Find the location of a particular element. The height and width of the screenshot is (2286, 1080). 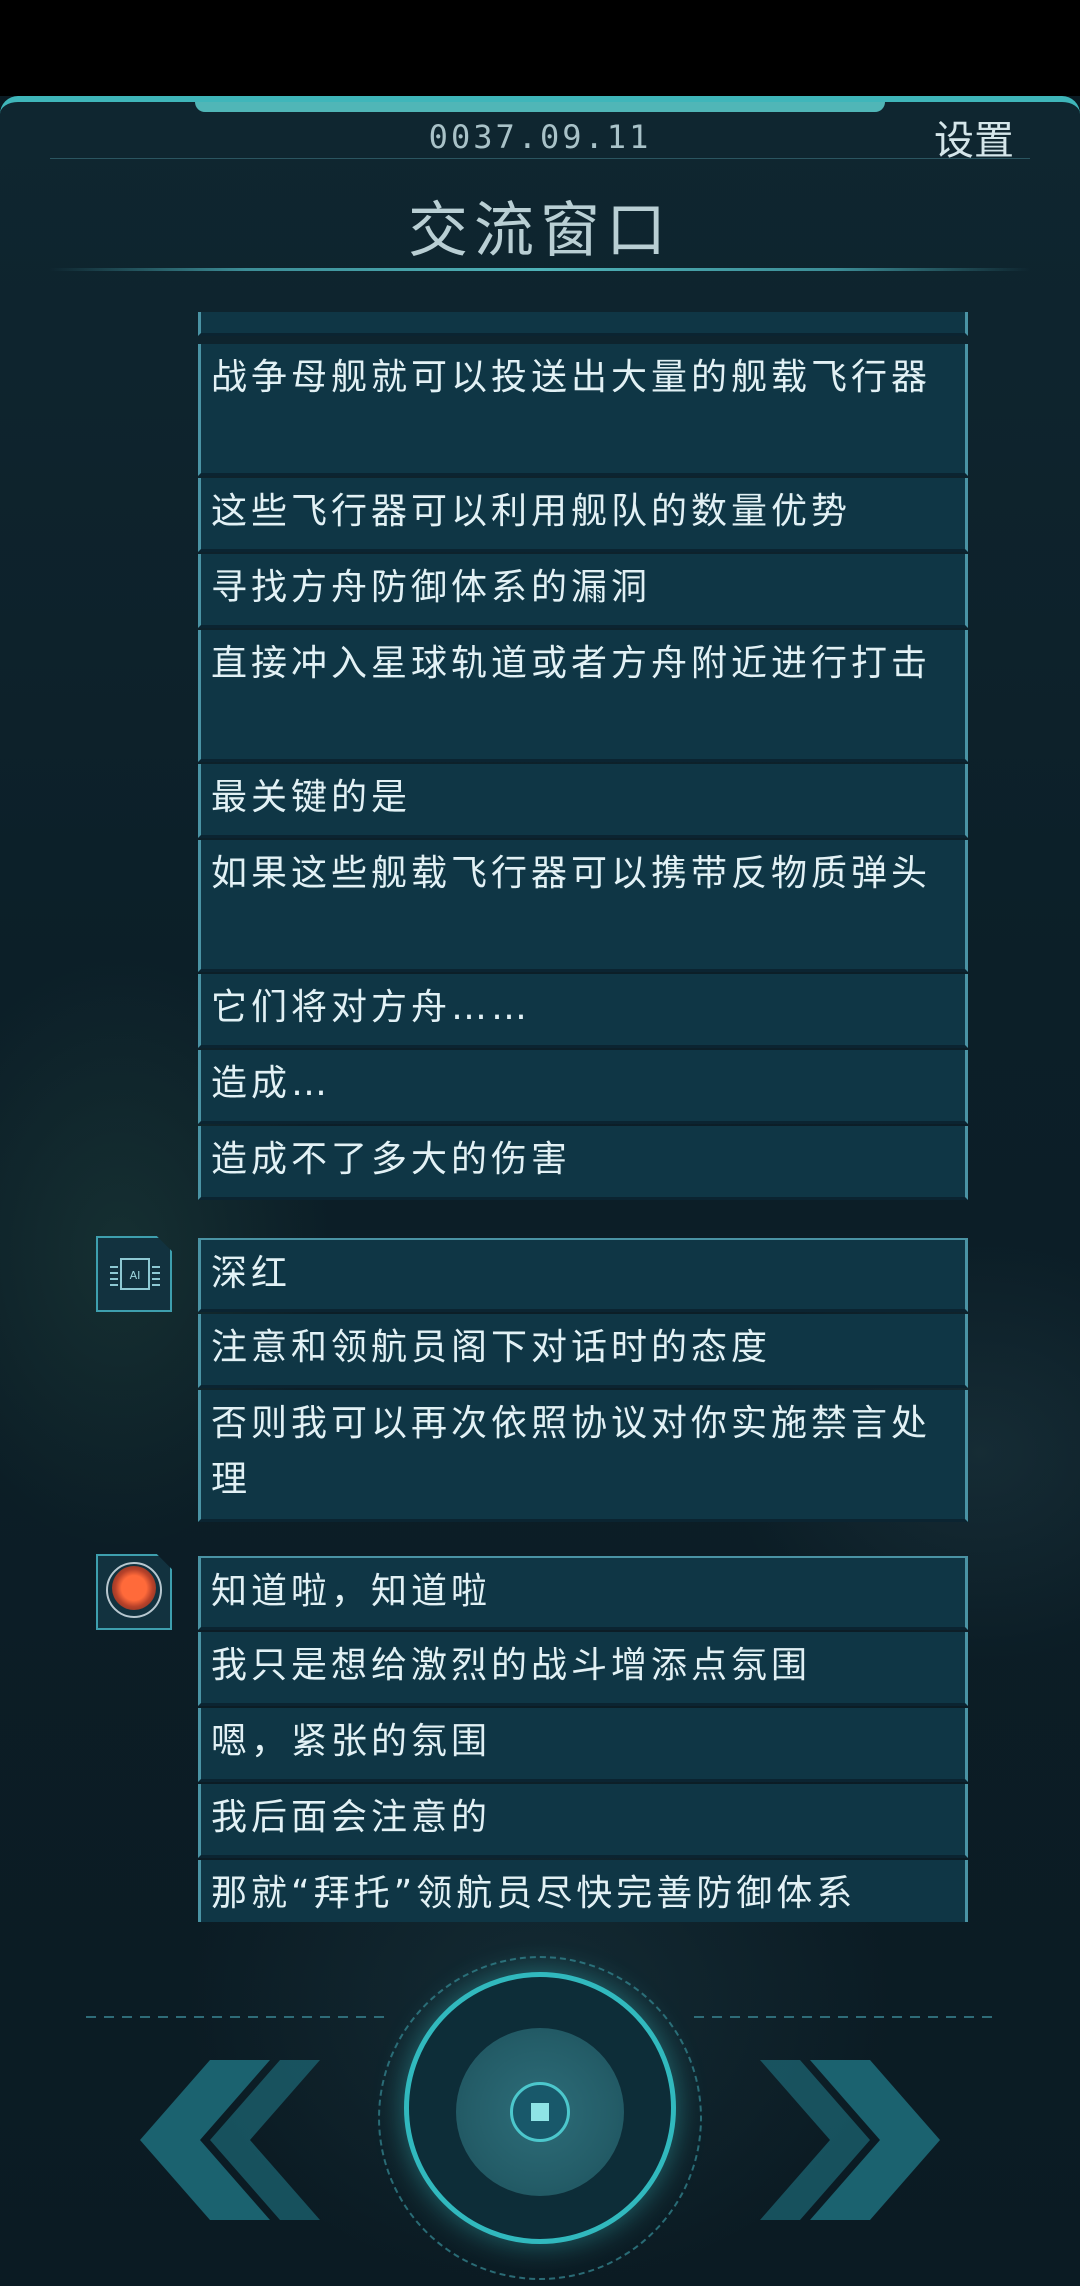

message-bubble: 我只是想给激烈的战斗增添点氛围 is located at coordinates (583, 1669).